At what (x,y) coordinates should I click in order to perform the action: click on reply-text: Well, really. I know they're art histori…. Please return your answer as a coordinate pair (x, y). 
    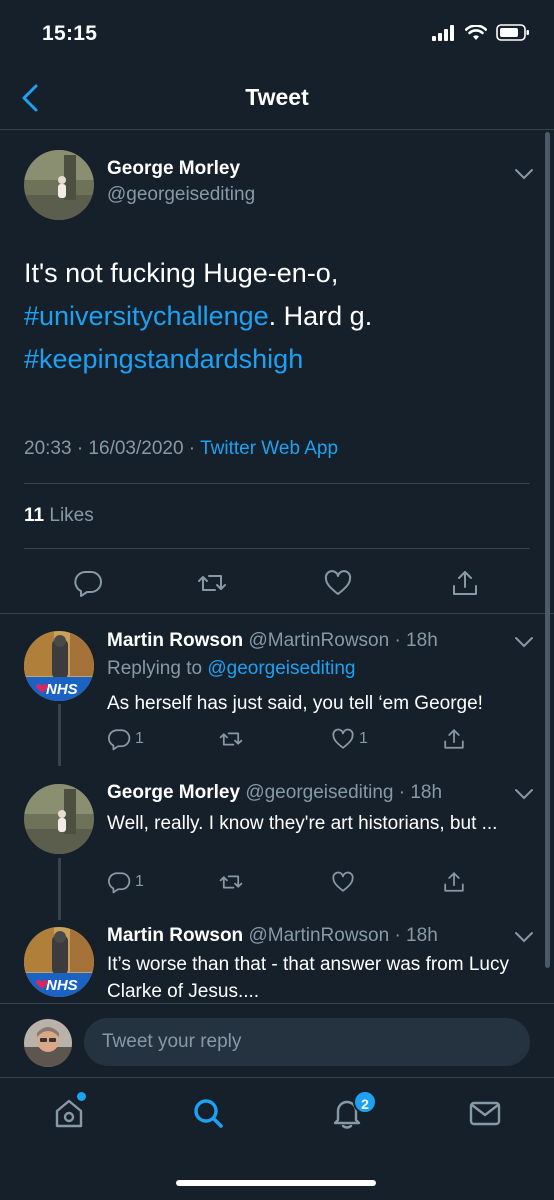
    Looking at the image, I should click on (302, 823).